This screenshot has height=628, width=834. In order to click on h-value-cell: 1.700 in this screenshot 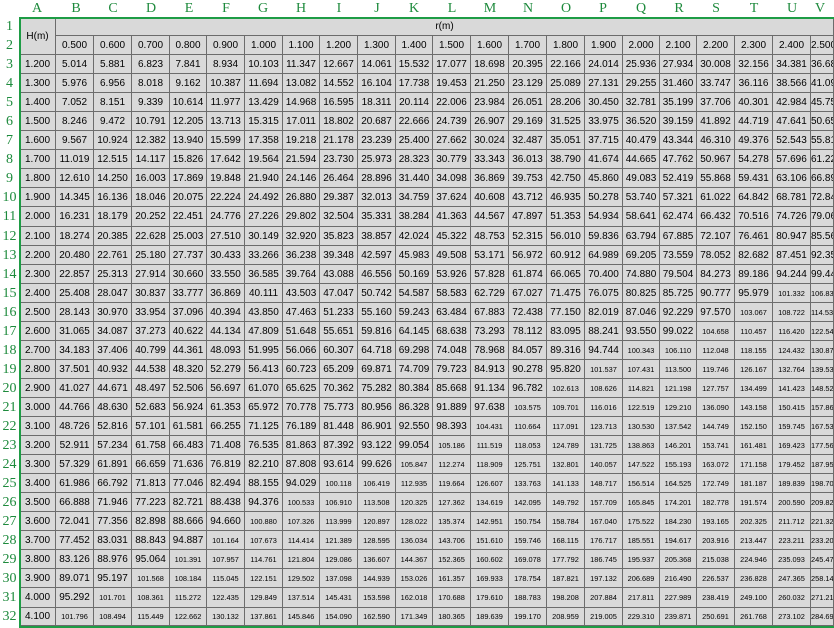, I will do `click(38, 159)`.